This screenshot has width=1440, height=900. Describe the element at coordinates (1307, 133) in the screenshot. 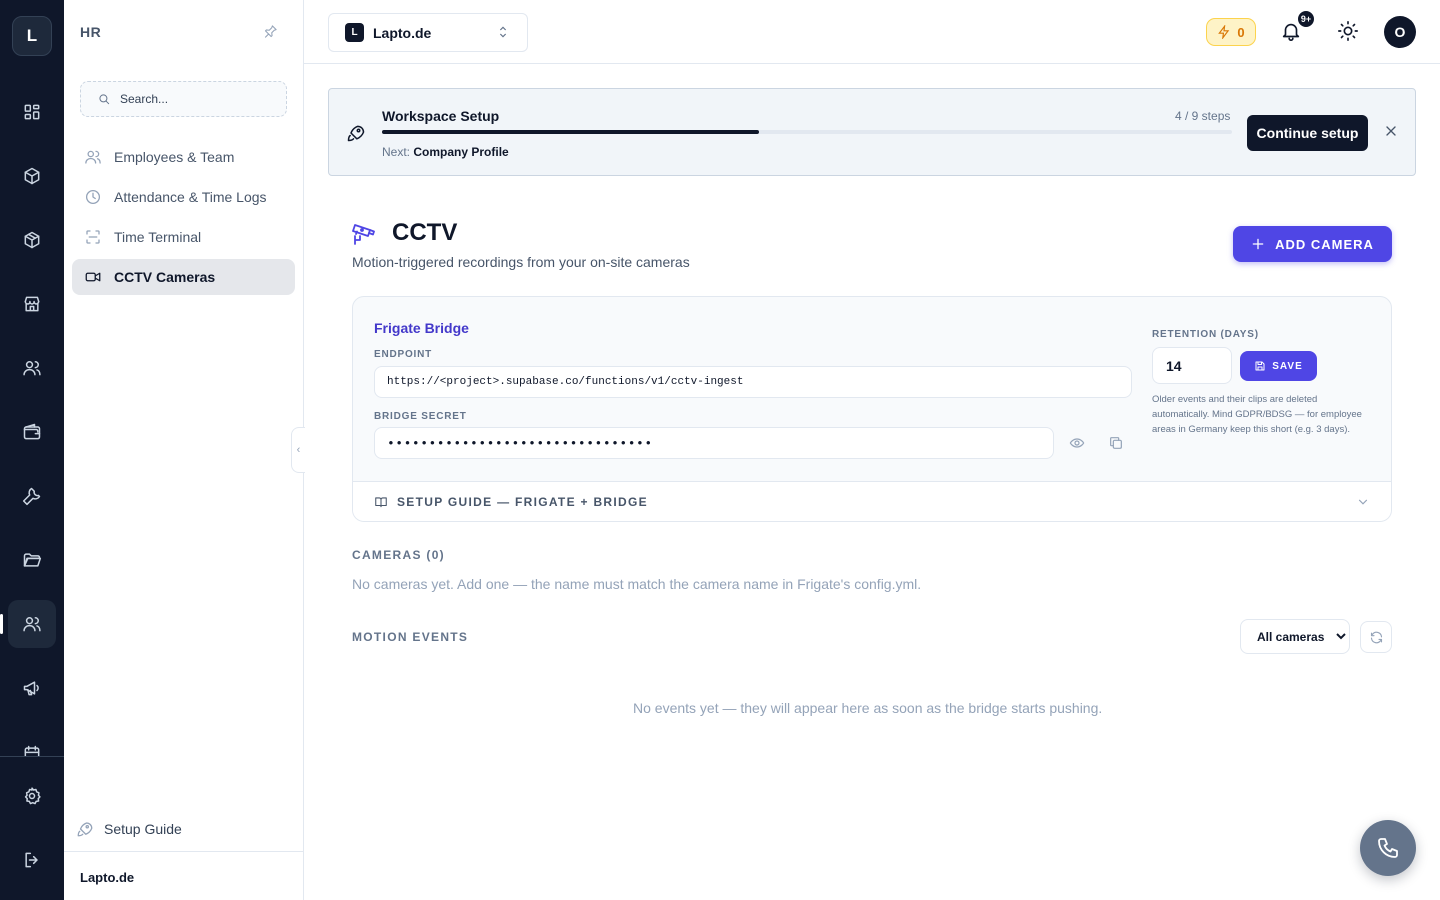

I see `continue-setup-button: Continue setup` at that location.